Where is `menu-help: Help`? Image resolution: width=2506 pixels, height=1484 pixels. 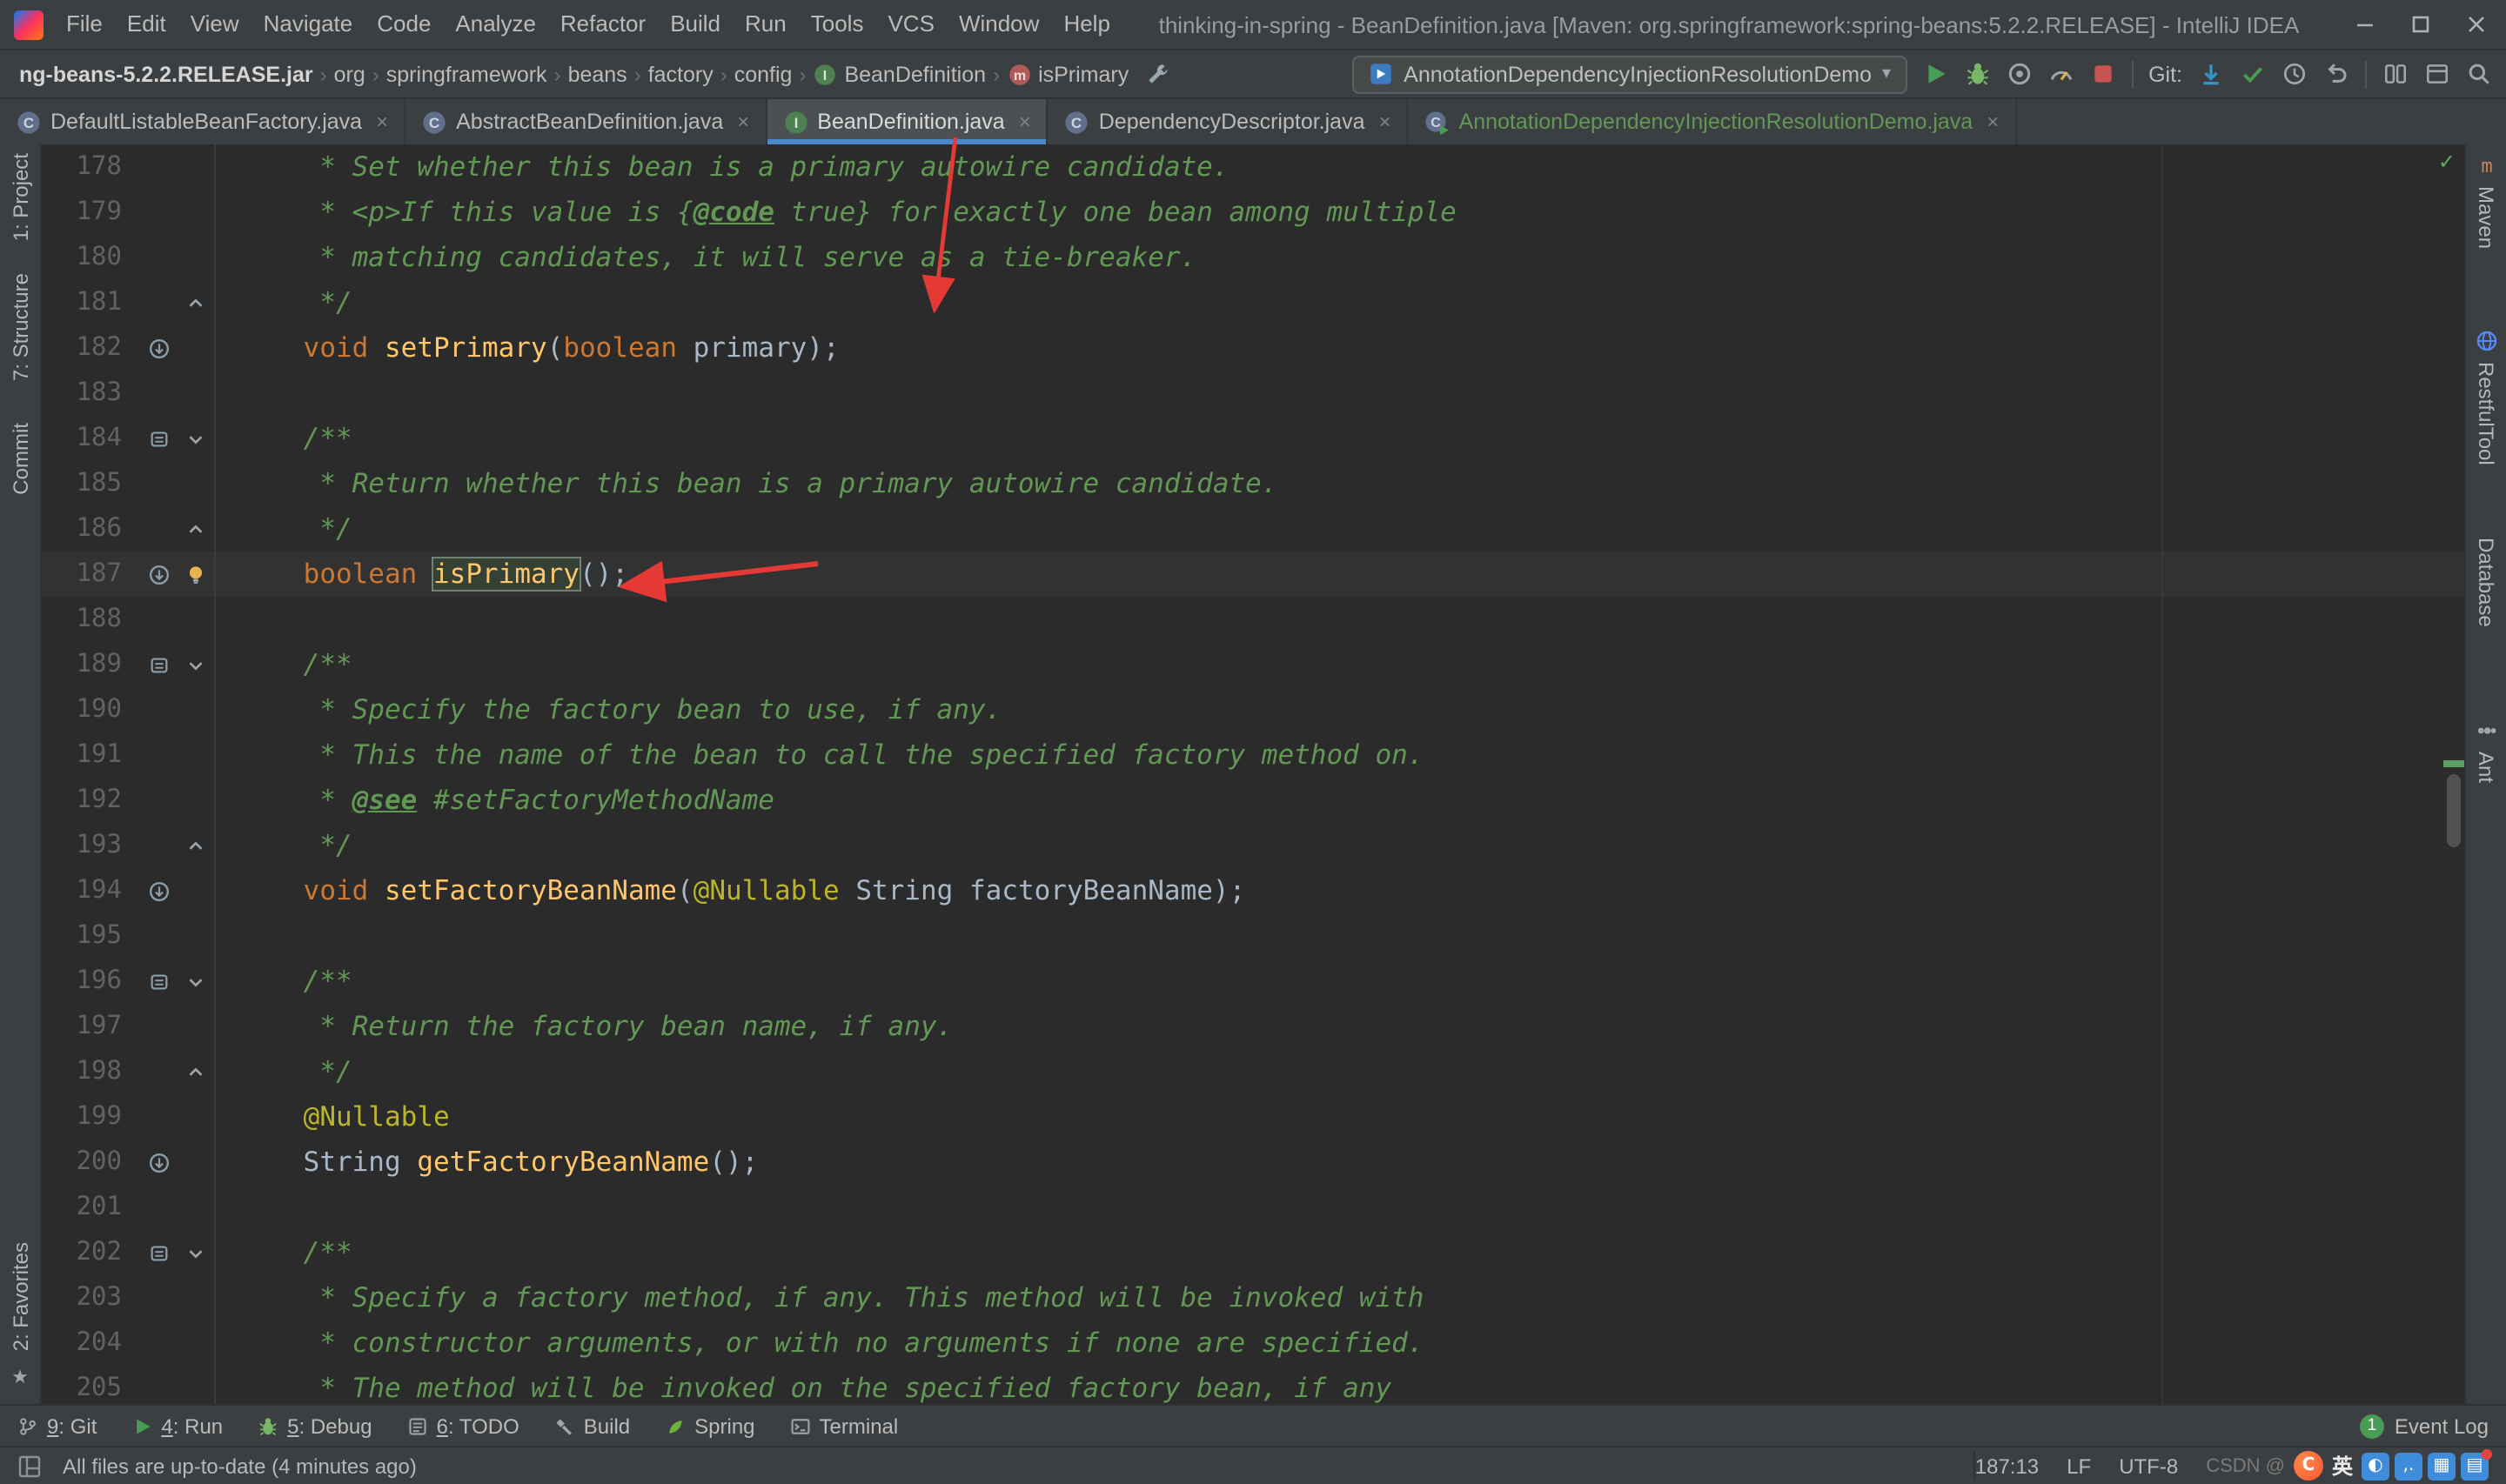 menu-help: Help is located at coordinates (1086, 24).